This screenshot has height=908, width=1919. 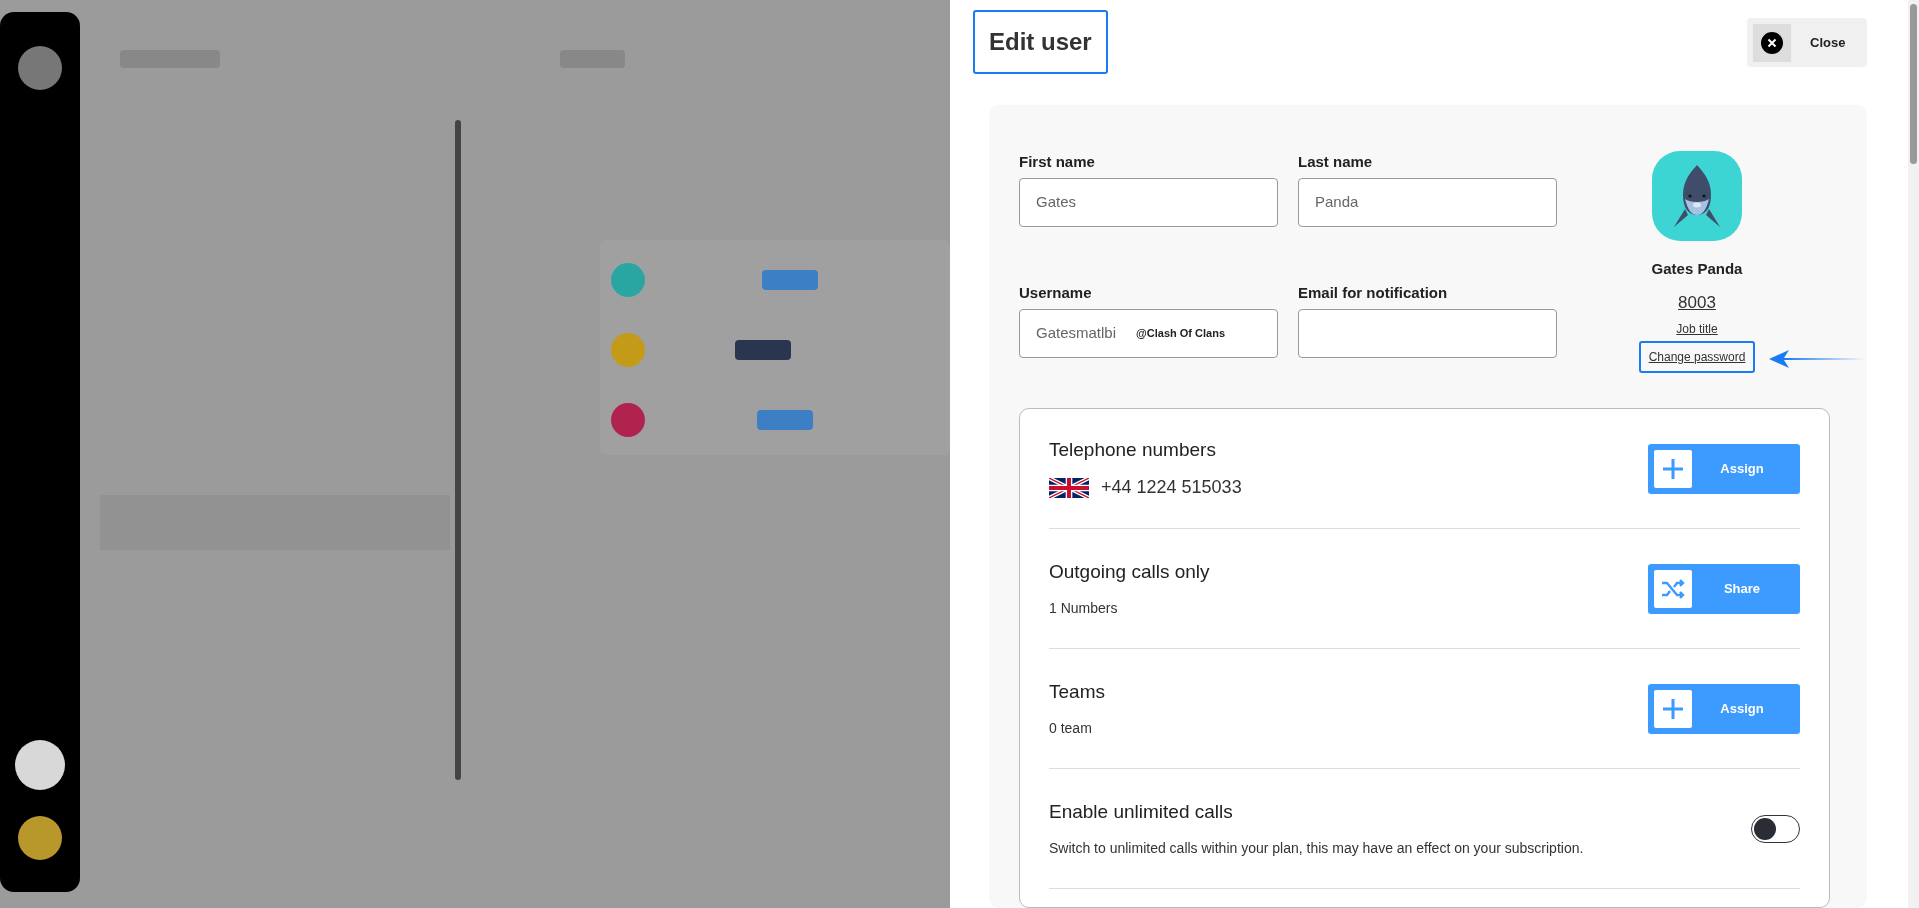 I want to click on section-title: Teams, so click(x=1077, y=691).